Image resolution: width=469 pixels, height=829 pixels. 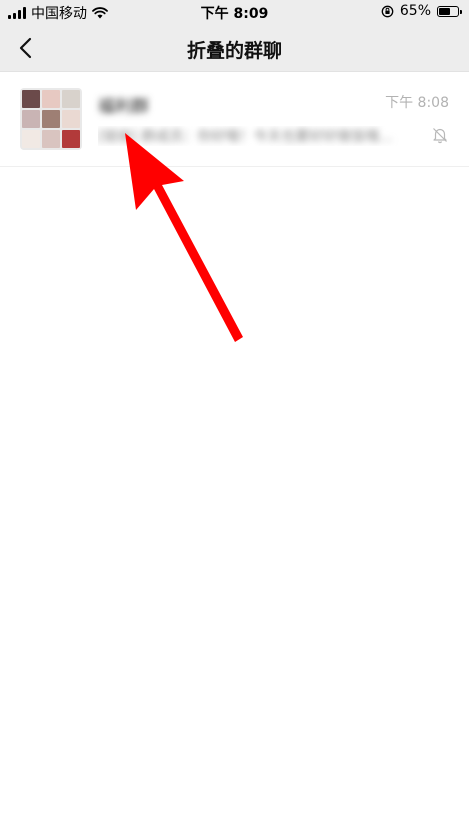 What do you see at coordinates (234, 51) in the screenshot?
I see `page-title: 折叠的群聊` at bounding box center [234, 51].